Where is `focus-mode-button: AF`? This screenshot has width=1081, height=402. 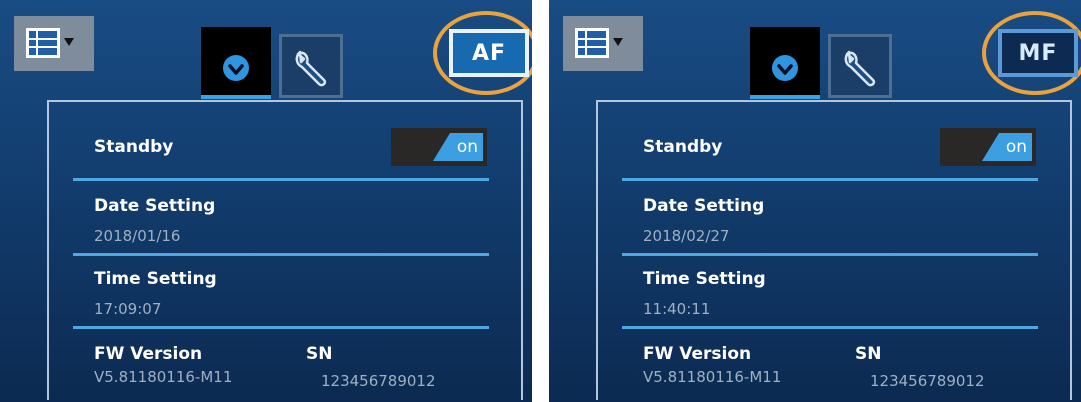
focus-mode-button: AF is located at coordinates (489, 53).